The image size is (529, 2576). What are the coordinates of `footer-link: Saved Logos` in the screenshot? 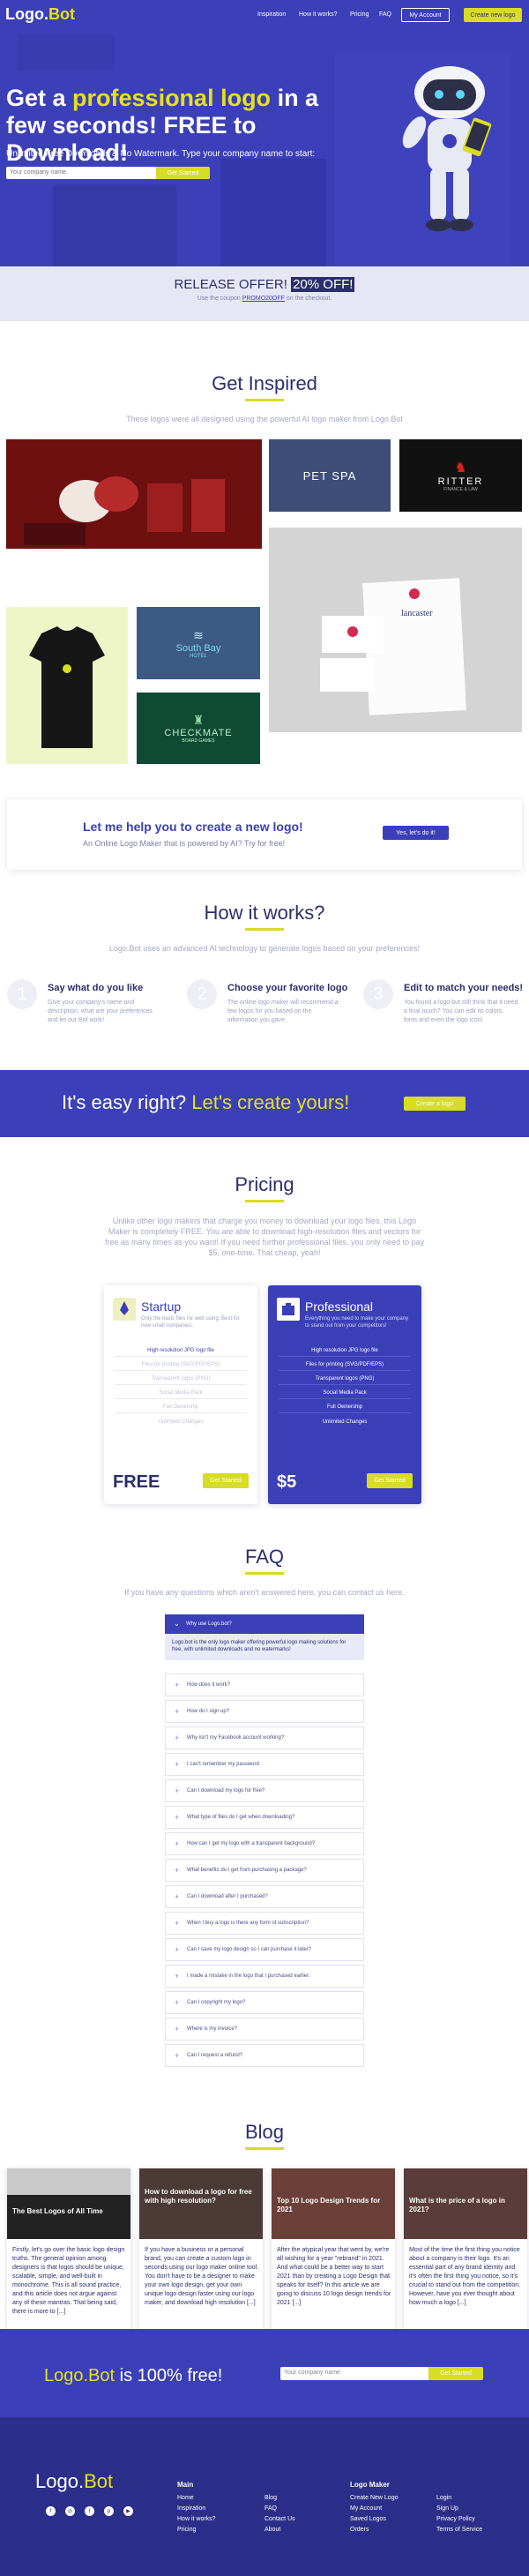 It's located at (368, 2519).